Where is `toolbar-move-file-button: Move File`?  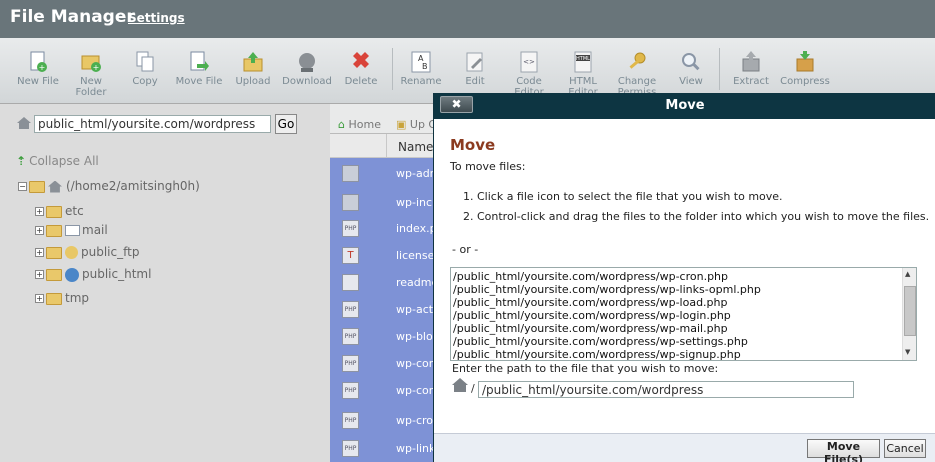
toolbar-move-file-button: Move File is located at coordinates (199, 68).